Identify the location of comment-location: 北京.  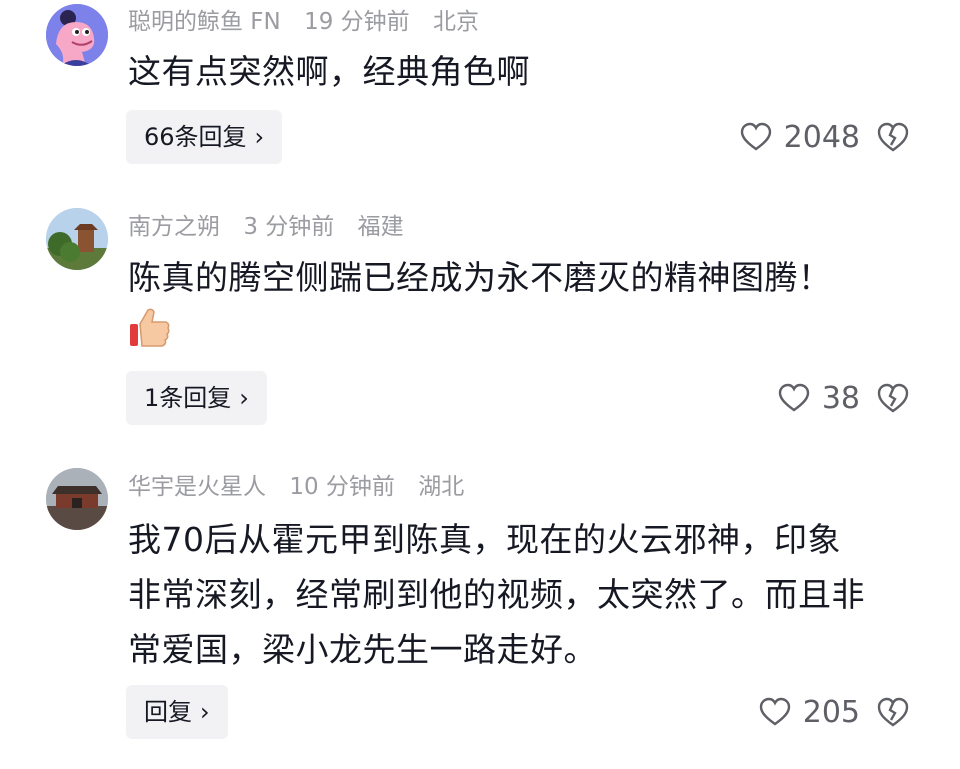
(455, 22).